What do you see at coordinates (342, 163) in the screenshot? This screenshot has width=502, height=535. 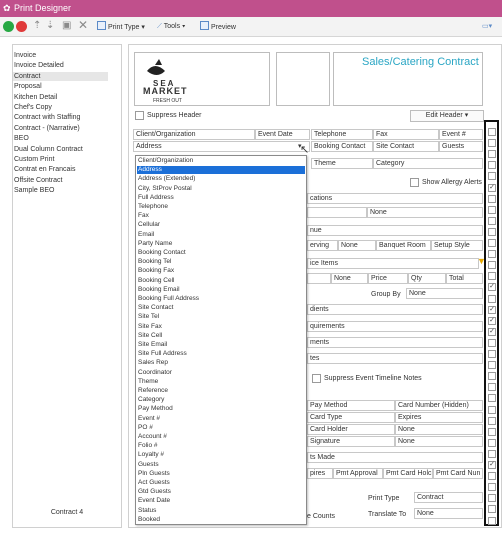 I see `field-theme: Theme` at bounding box center [342, 163].